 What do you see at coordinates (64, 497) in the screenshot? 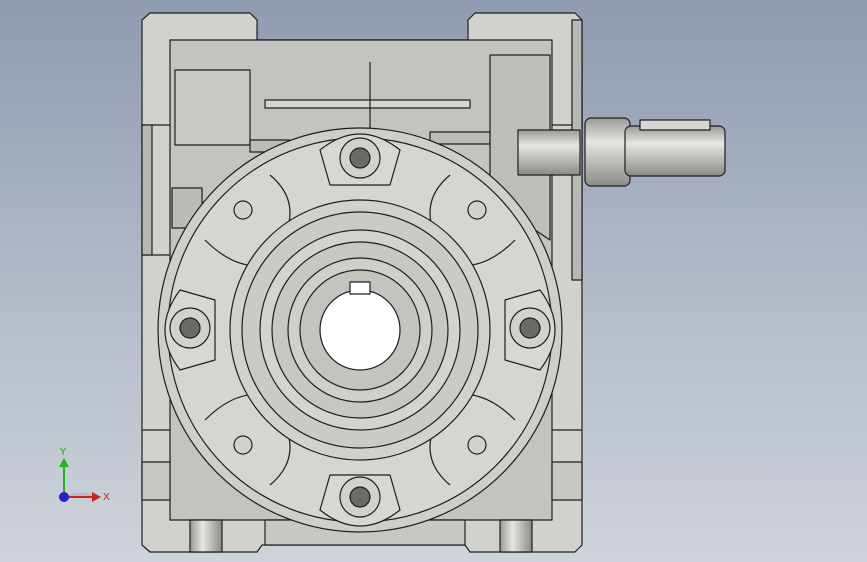
I see `z-axis-dot` at bounding box center [64, 497].